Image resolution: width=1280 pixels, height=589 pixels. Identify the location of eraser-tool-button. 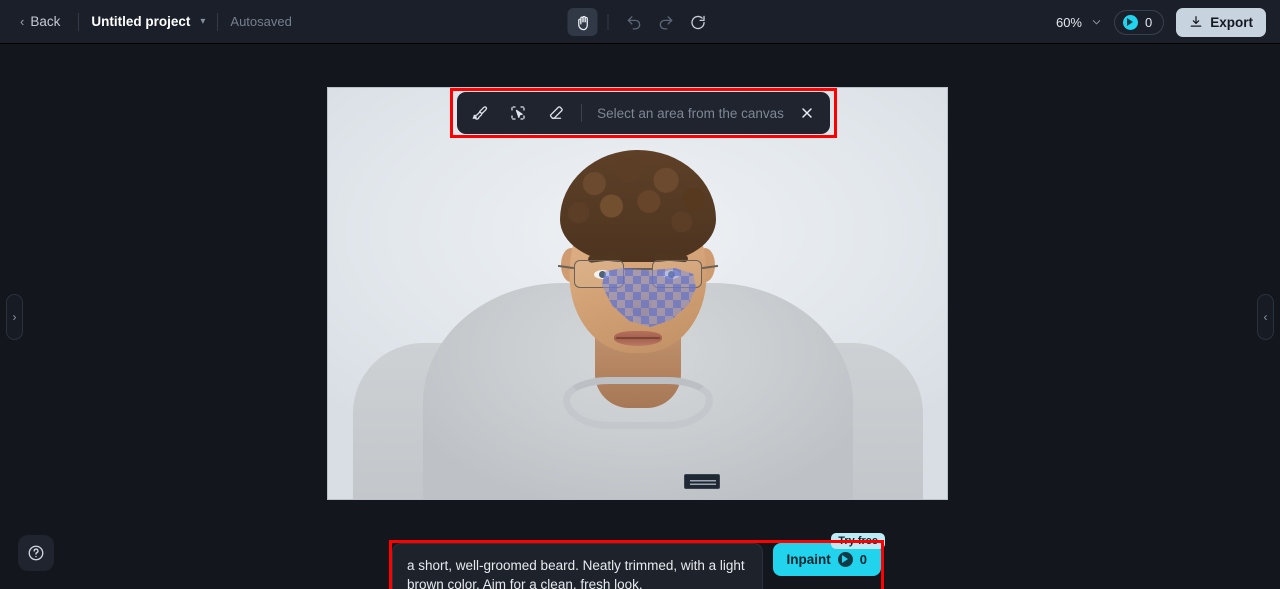
(556, 113).